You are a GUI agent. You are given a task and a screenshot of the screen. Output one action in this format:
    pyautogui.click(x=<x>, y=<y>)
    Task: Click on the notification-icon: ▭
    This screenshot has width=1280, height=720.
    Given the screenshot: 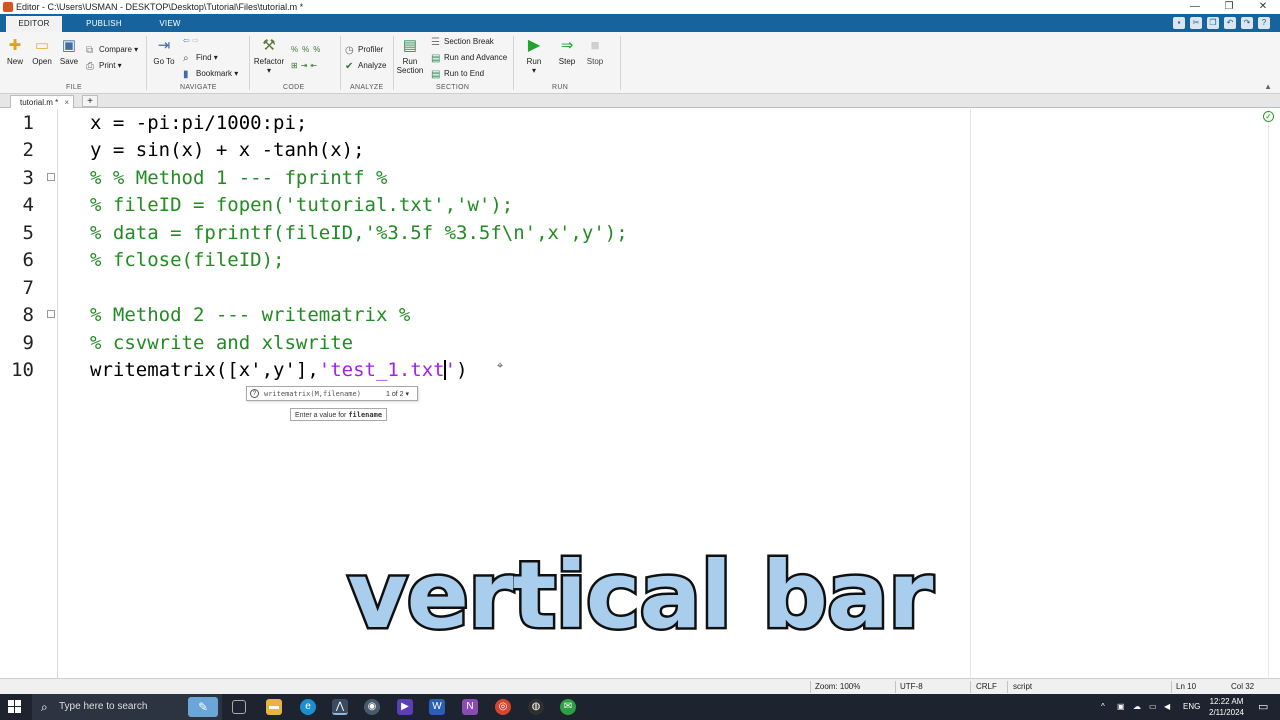 What is the action you would take?
    pyautogui.click(x=1263, y=706)
    